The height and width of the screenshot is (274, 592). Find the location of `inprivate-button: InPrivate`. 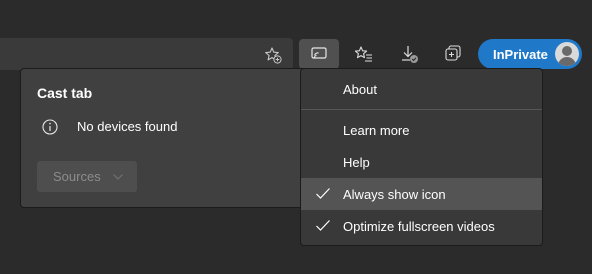

inprivate-button: InPrivate is located at coordinates (530, 54).